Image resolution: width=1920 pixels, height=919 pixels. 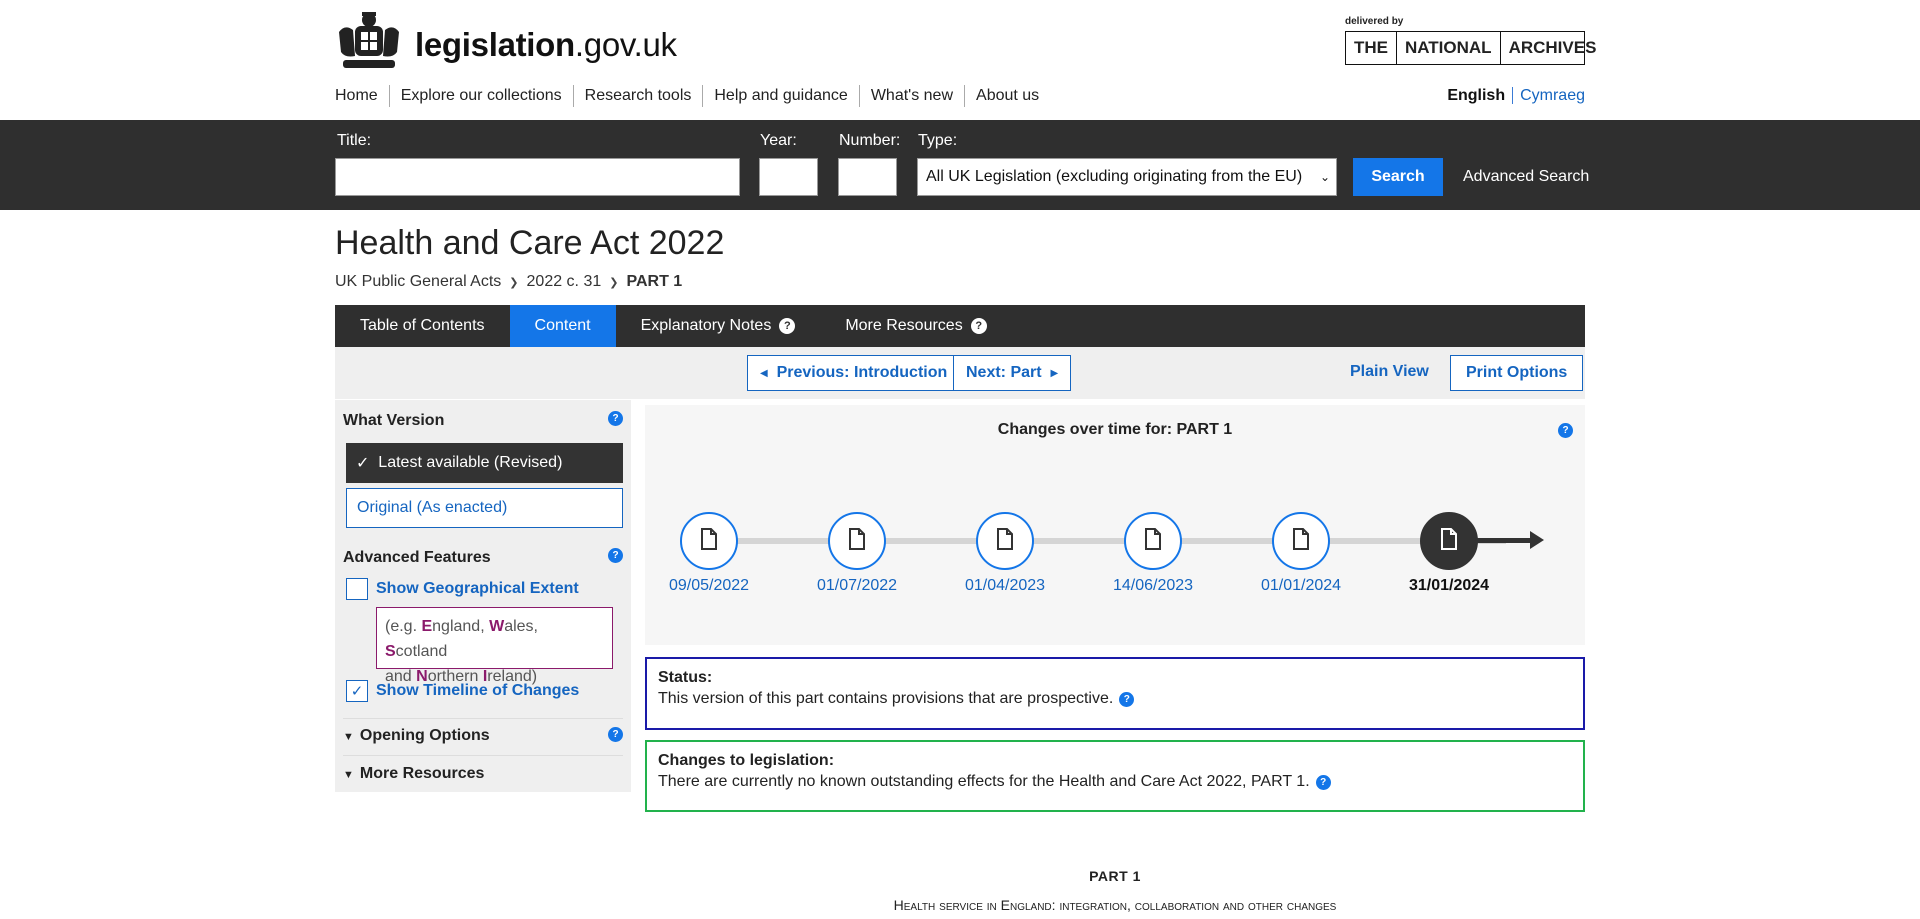 I want to click on tab-label: Explanatory Notes, so click(x=706, y=325).